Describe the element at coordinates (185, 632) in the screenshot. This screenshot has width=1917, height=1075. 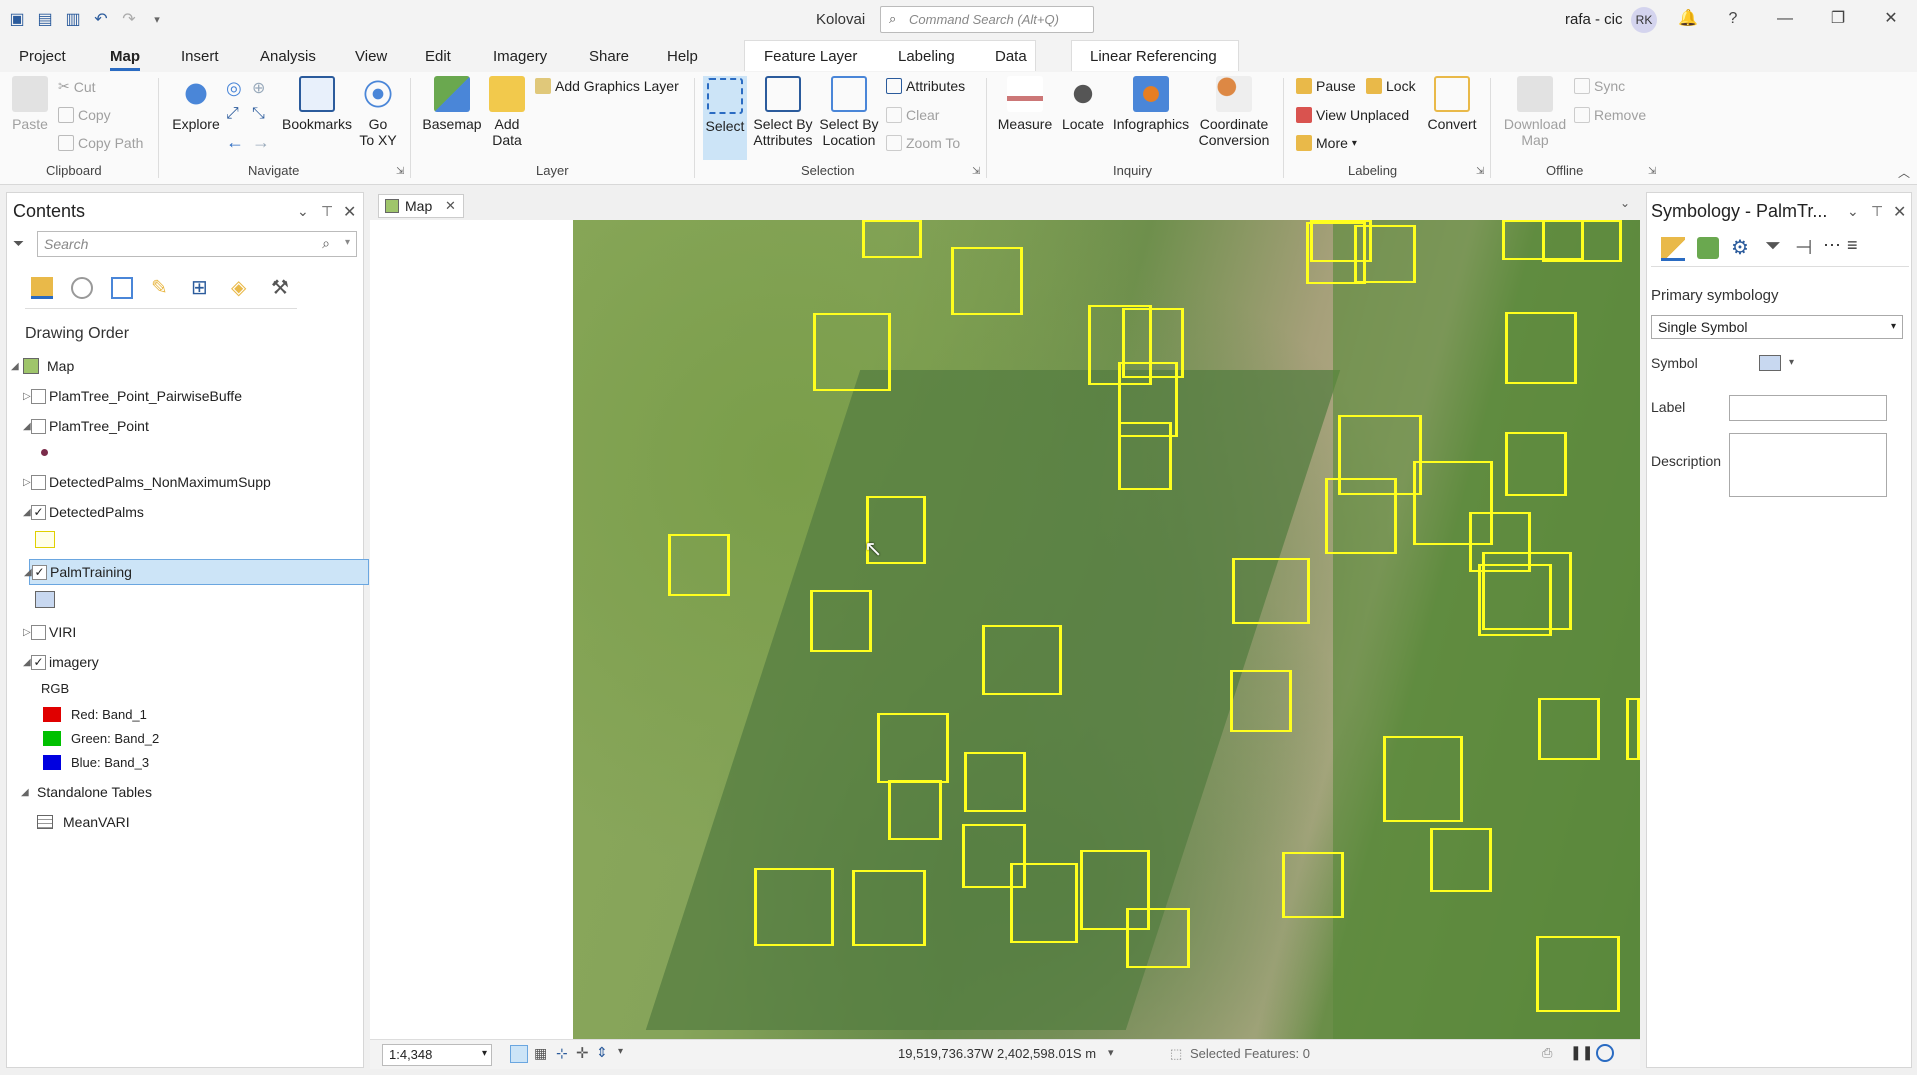
I see `layer-viri: ▷ VIRI` at that location.